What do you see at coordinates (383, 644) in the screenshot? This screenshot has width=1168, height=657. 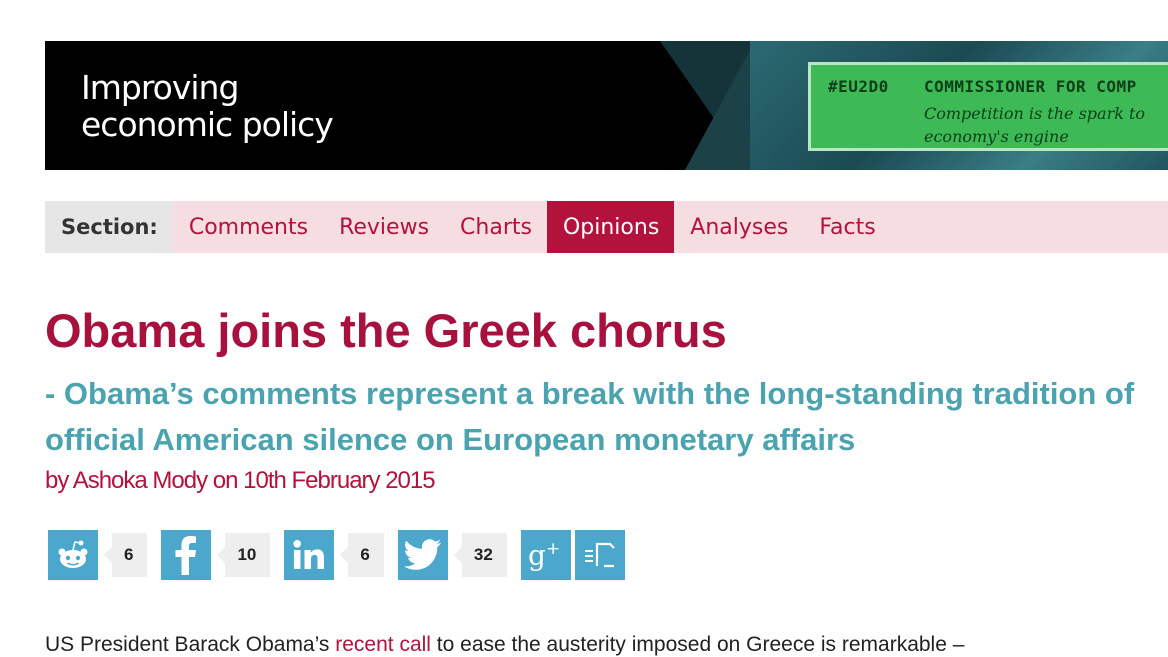 I see `recent-call-link: recent call` at bounding box center [383, 644].